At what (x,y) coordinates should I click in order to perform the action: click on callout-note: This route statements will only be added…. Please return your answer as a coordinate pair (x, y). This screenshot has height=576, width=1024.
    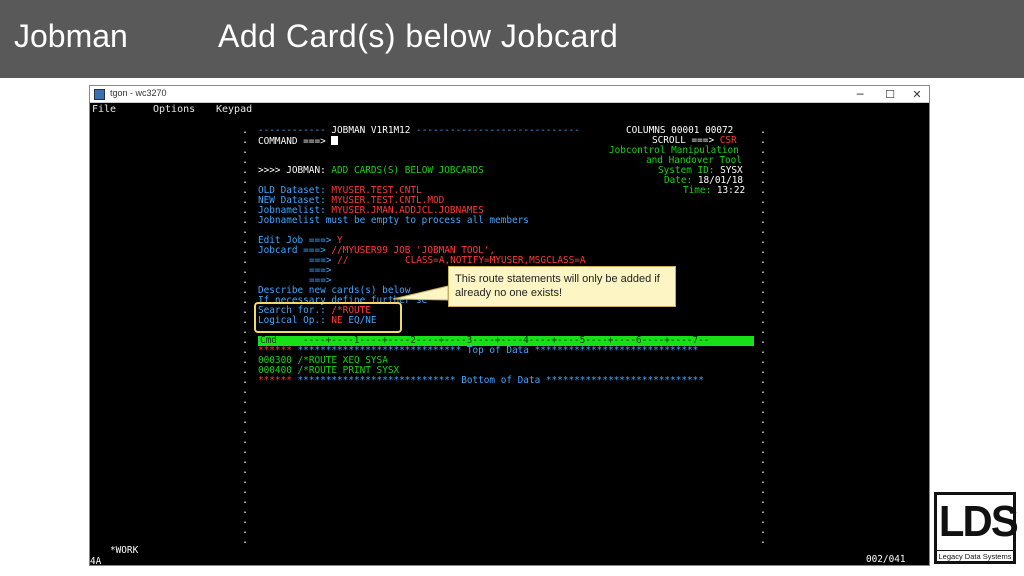
    Looking at the image, I should click on (562, 286).